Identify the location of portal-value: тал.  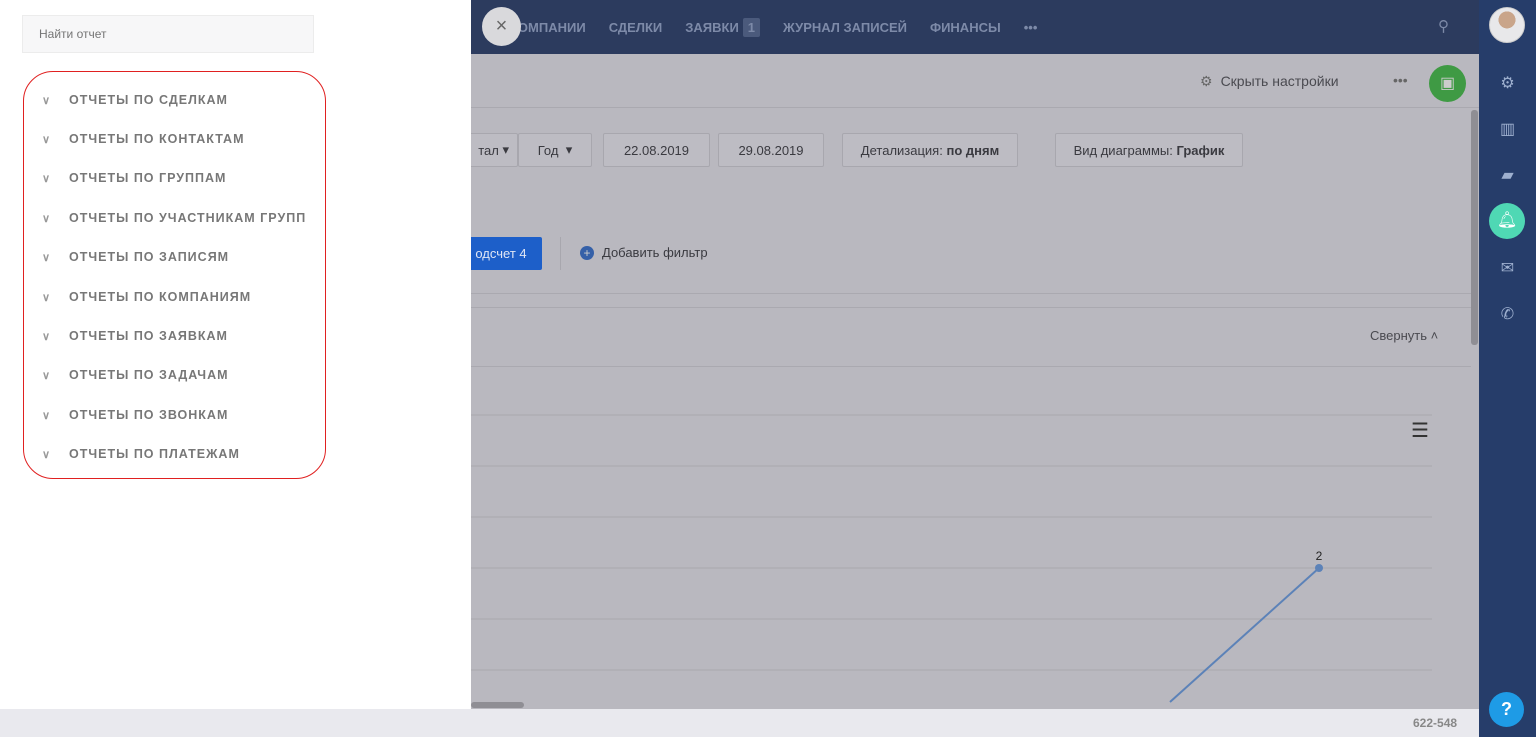
(488, 150).